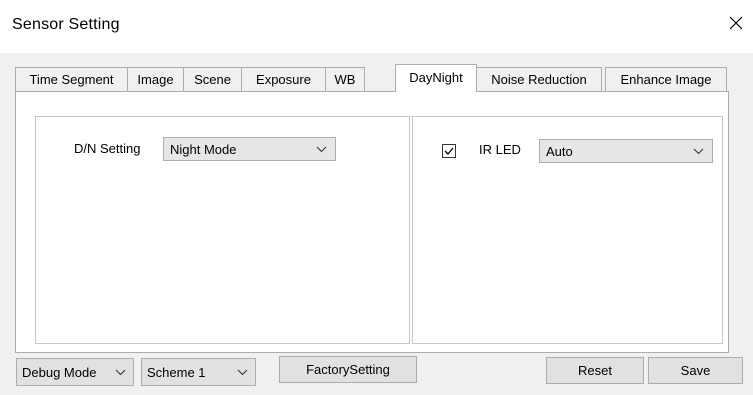  What do you see at coordinates (107, 148) in the screenshot?
I see `dn-setting-label: D/N Setting` at bounding box center [107, 148].